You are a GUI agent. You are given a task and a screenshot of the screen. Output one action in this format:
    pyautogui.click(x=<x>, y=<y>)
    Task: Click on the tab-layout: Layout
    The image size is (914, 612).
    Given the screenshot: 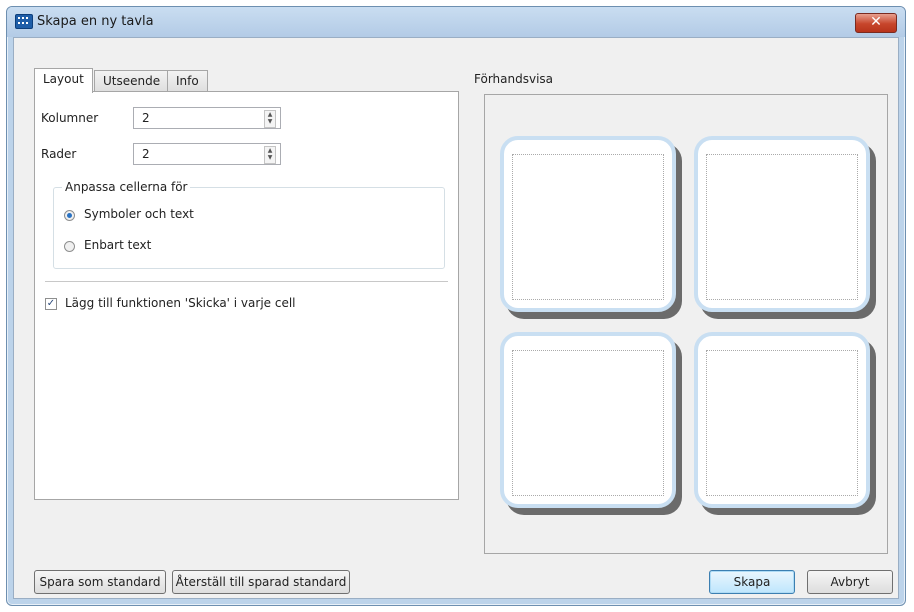 What is the action you would take?
    pyautogui.click(x=63, y=80)
    